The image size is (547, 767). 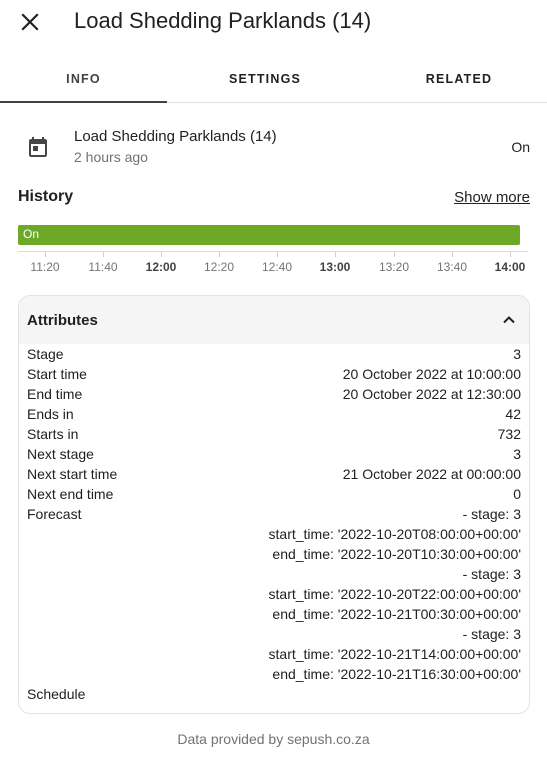 I want to click on attributes-header: Attributes, so click(x=274, y=320).